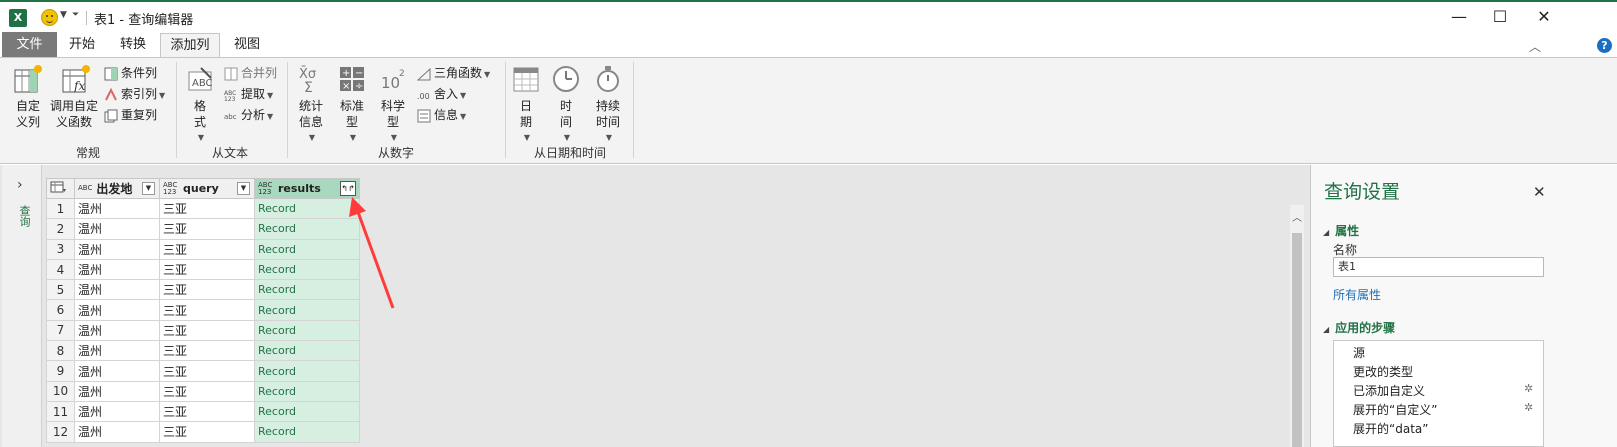 This screenshot has height=447, width=1617. Describe the element at coordinates (27, 106) in the screenshot. I see `custom-column-label-1: 自定` at that location.